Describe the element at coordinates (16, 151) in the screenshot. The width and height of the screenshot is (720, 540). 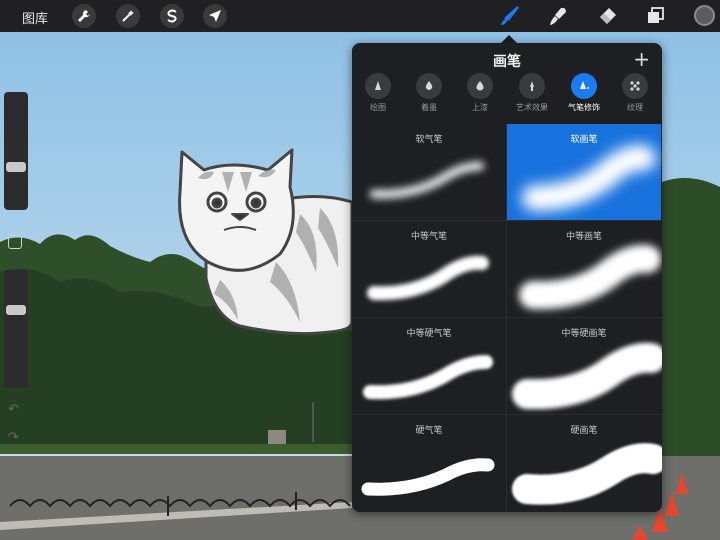
I see `brush-size-slider` at that location.